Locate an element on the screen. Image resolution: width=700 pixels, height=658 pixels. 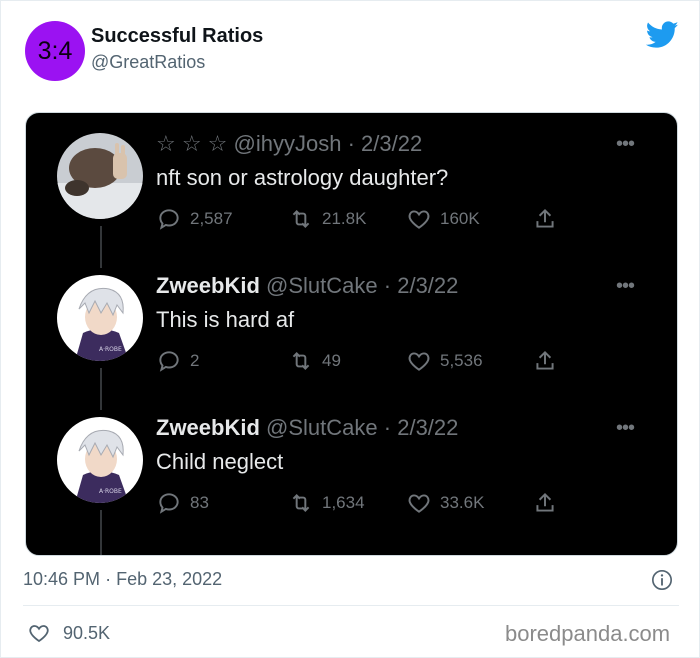
like-count: 33.6K is located at coordinates (462, 502).